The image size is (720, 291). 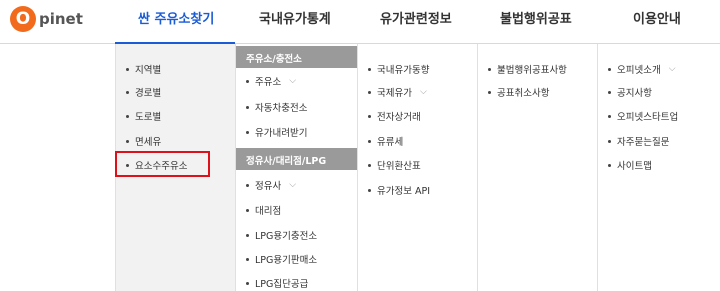 I want to click on menu-item-label: 단위환산표, so click(x=399, y=166).